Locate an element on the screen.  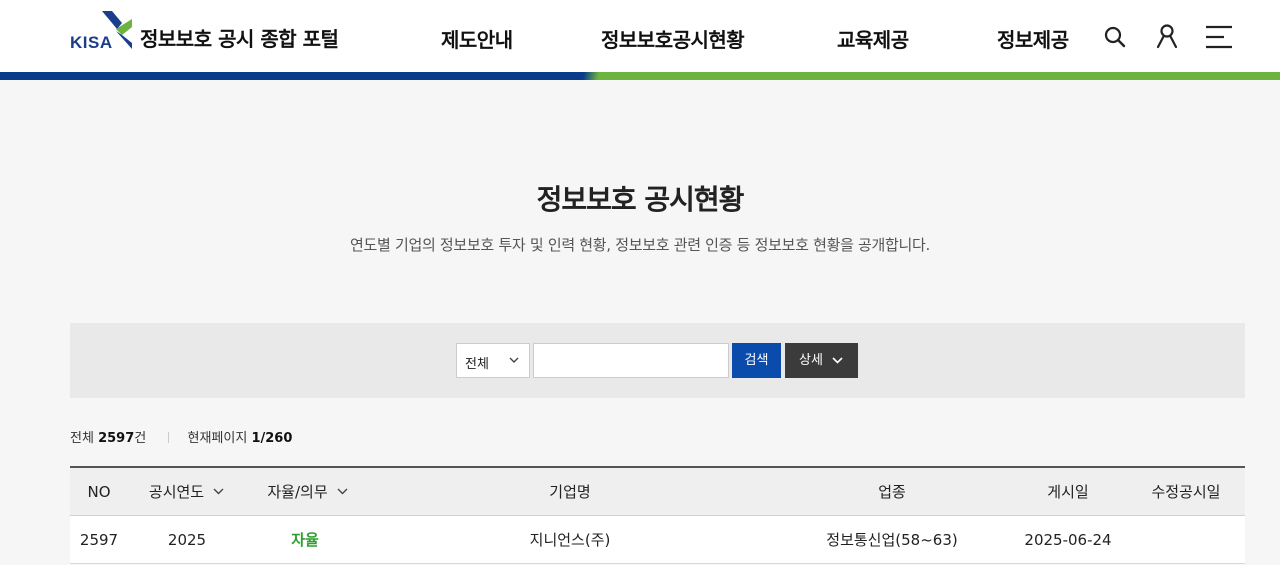
cell-posted: 2025-06-24 is located at coordinates (1068, 539).